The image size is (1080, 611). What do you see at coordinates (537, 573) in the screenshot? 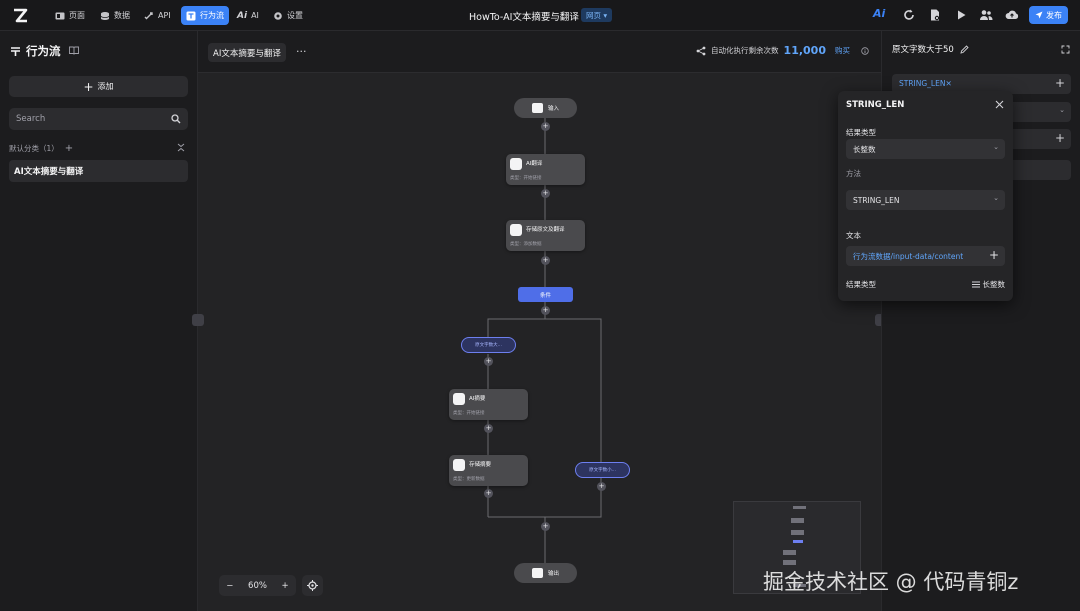
I see `output-node-icon` at bounding box center [537, 573].